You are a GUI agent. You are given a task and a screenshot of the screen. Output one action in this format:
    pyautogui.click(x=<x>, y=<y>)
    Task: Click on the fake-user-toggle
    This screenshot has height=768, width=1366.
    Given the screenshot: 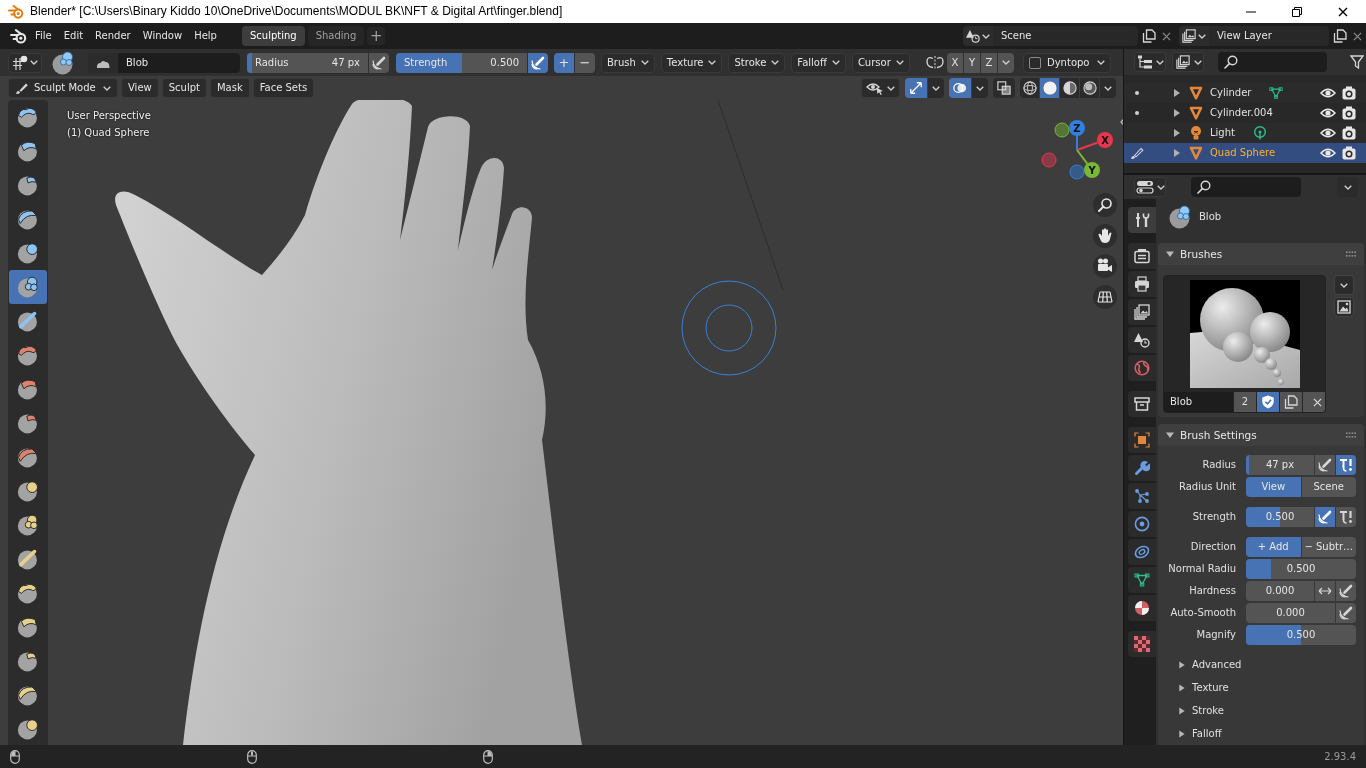 What is the action you would take?
    pyautogui.click(x=1268, y=402)
    